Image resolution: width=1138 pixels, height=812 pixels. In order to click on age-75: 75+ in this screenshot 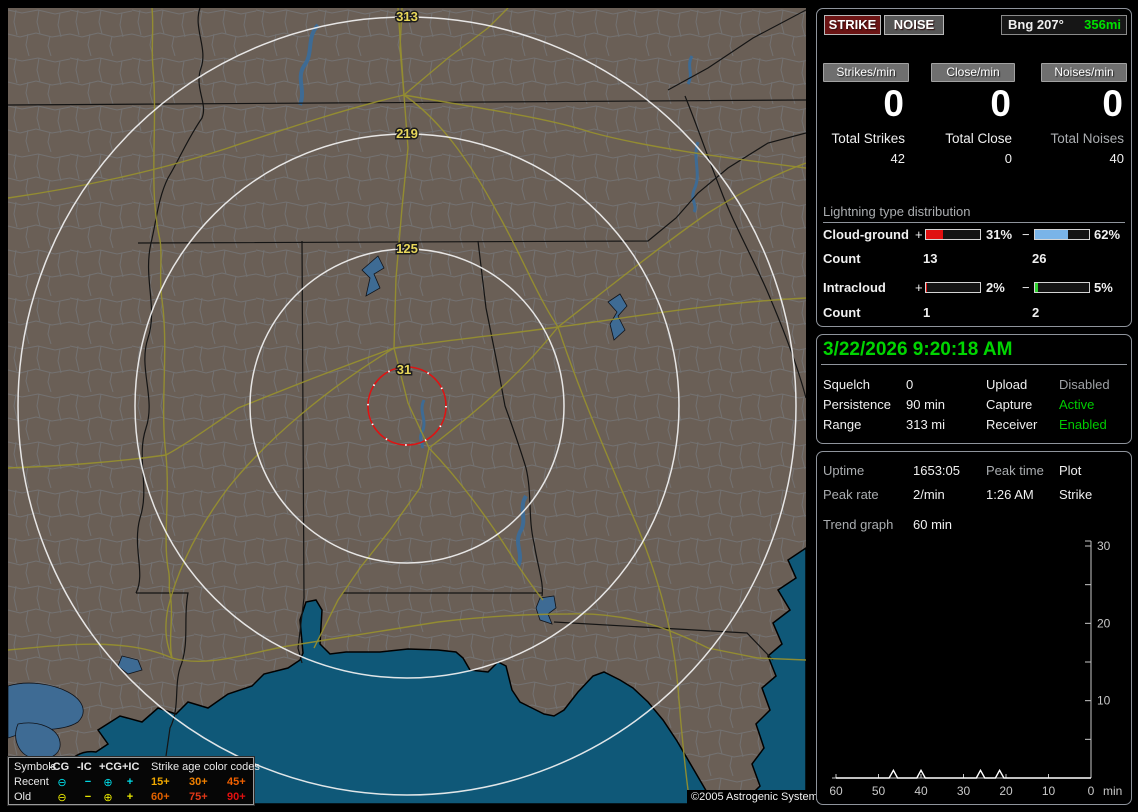, I will do `click(198, 797)`.